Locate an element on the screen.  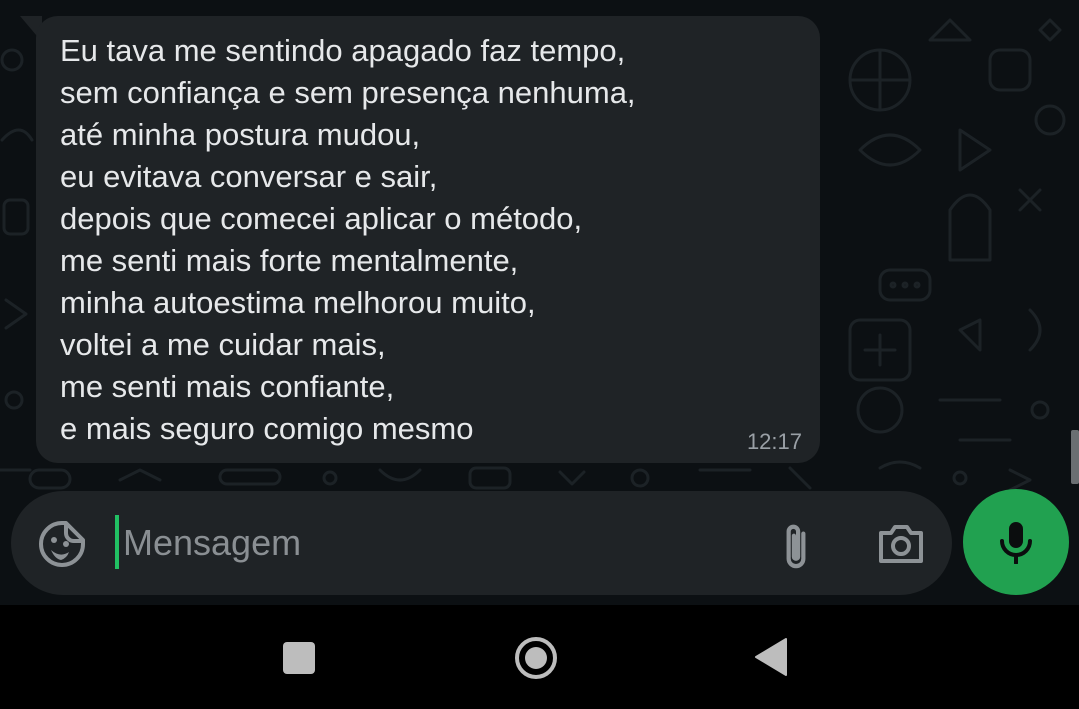
system-navigation-bar is located at coordinates (539, 657).